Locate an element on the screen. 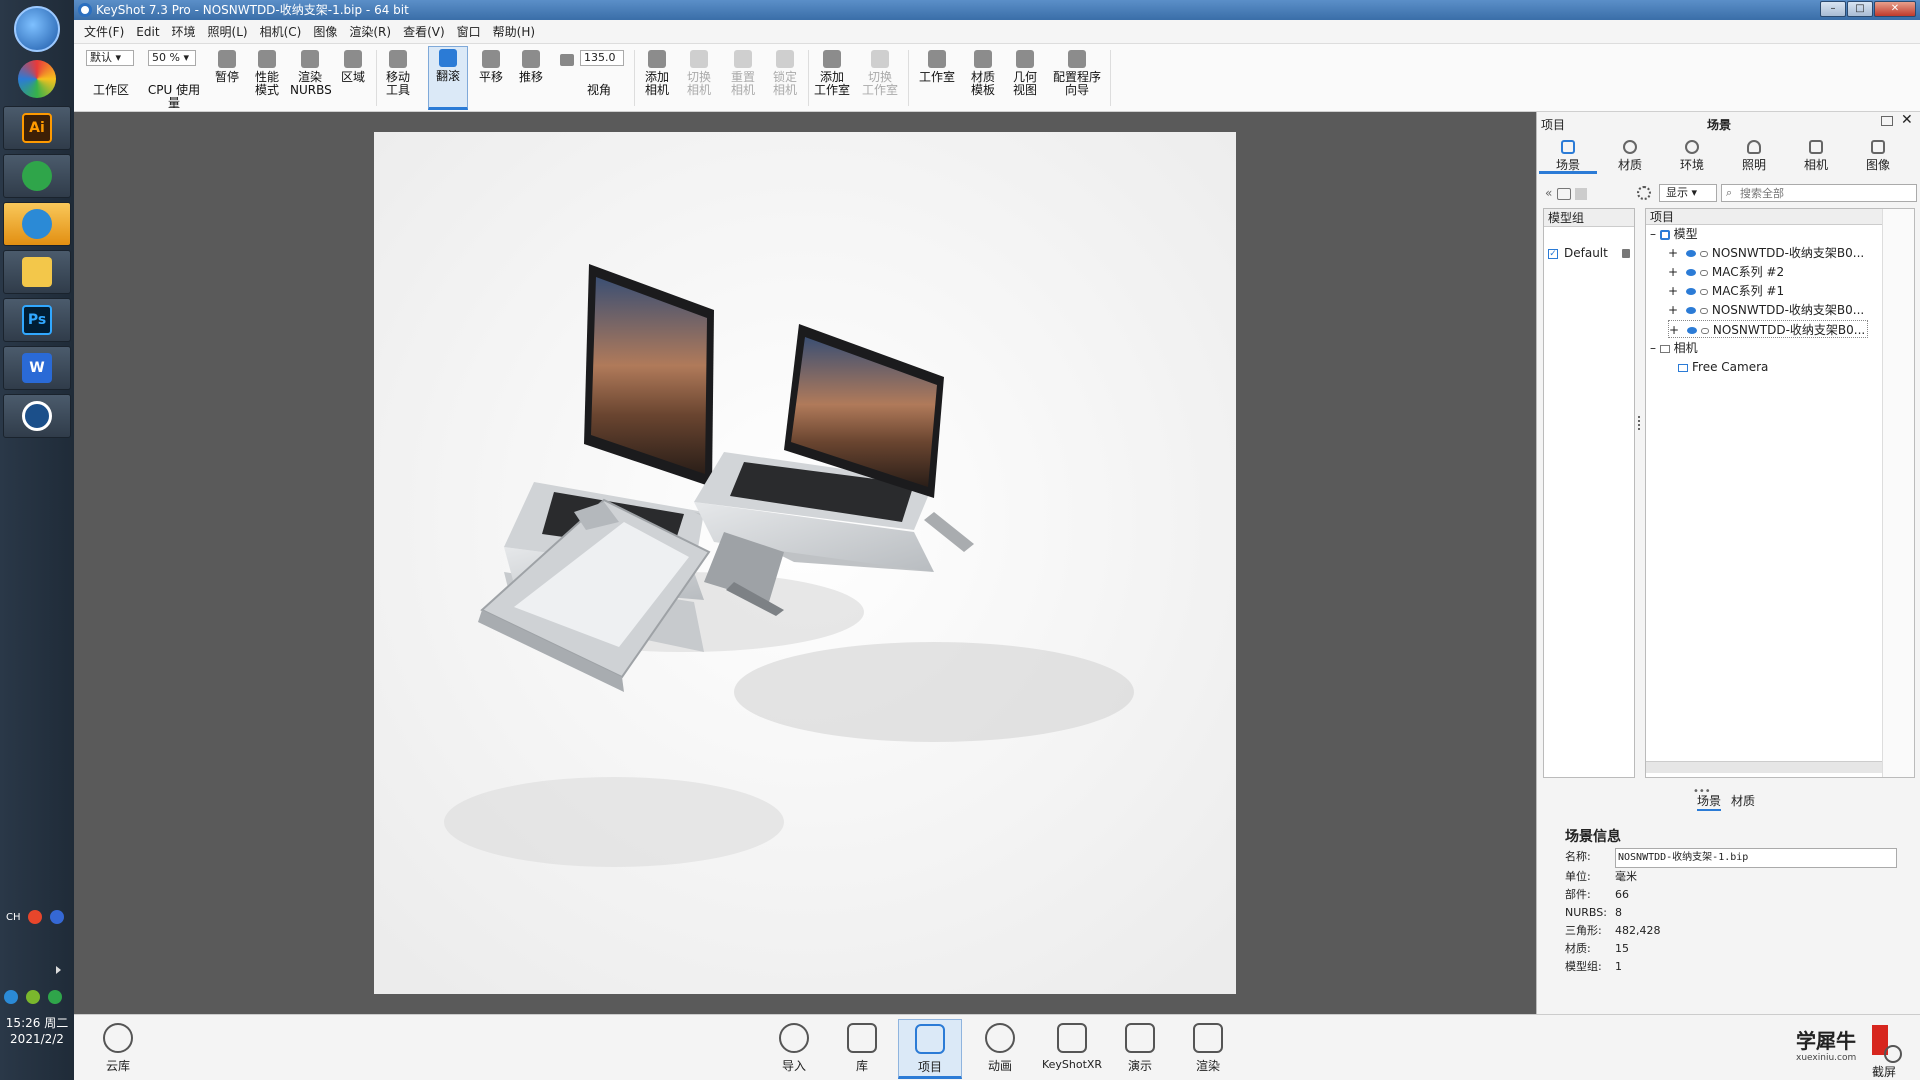 This screenshot has height=1080, width=1920. configurator-wizard-button: 配置程序 向导 is located at coordinates (1077, 72).